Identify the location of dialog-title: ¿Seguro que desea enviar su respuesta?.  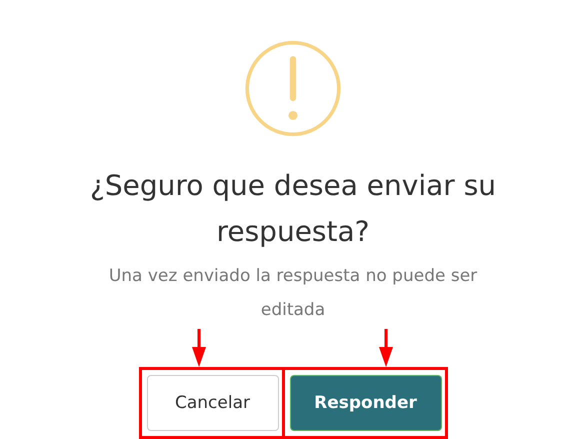
(293, 209).